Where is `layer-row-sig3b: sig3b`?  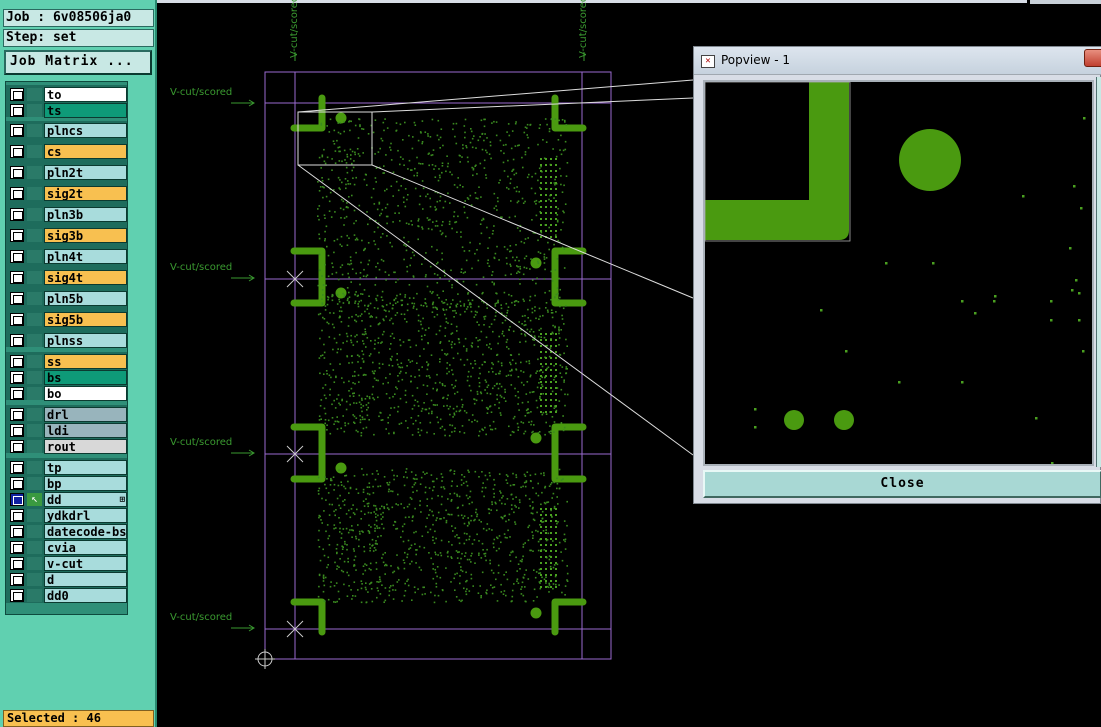
layer-row-sig3b: sig3b is located at coordinates (67, 235).